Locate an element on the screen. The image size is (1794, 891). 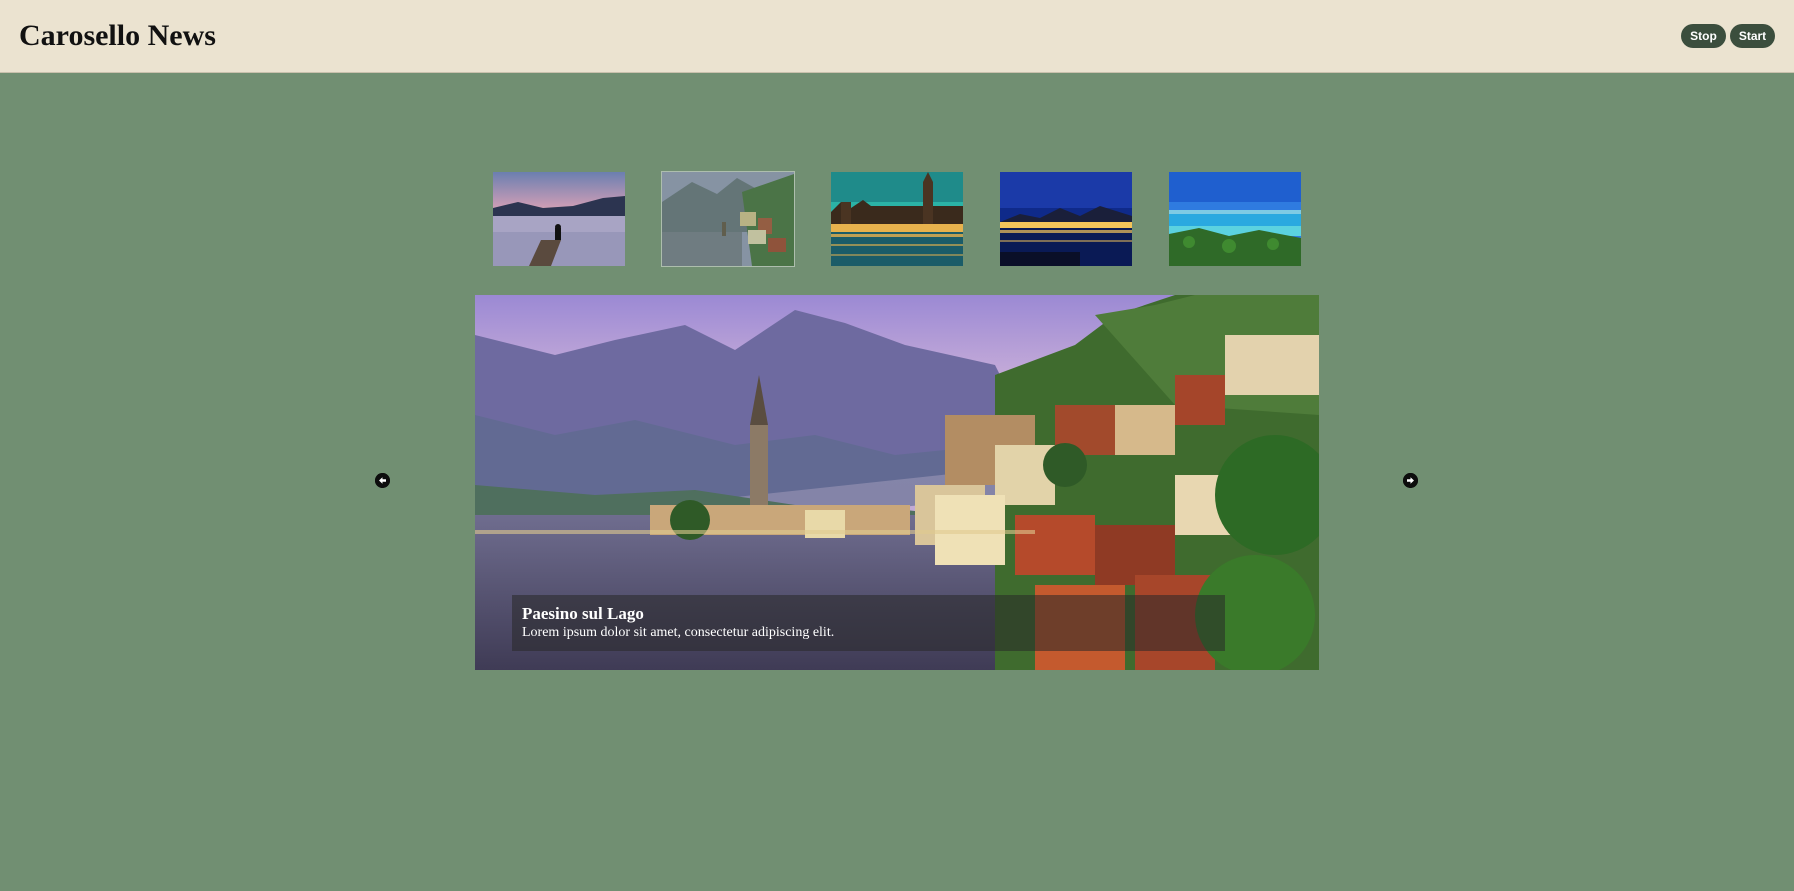
header-bar: Carosello News Stop Start is located at coordinates (897, 36).